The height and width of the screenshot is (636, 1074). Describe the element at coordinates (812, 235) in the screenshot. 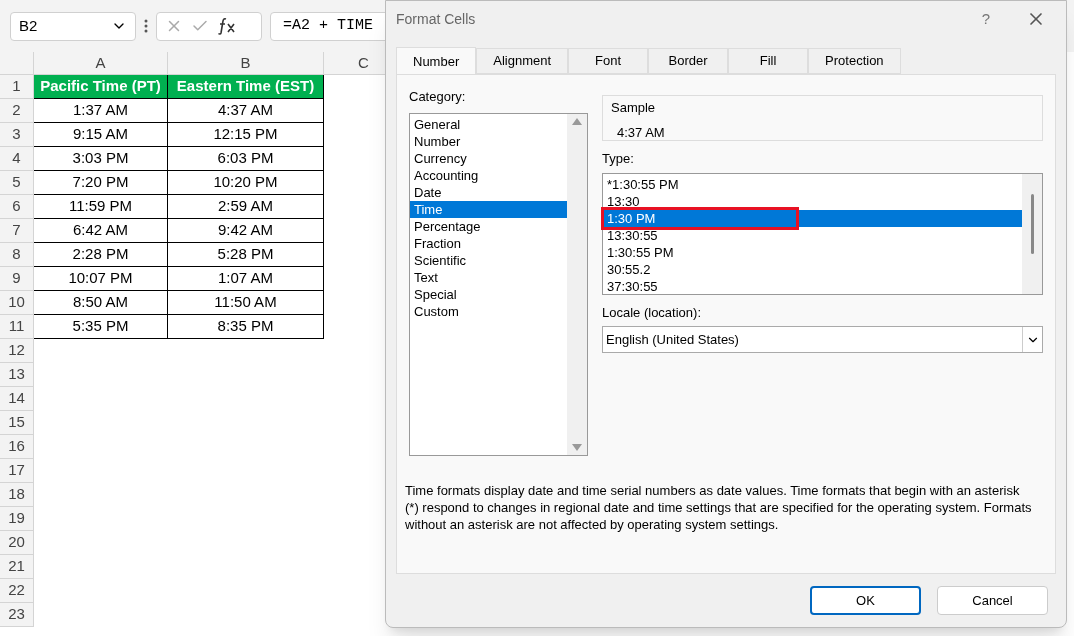

I see `type-item: 13:30:55` at that location.